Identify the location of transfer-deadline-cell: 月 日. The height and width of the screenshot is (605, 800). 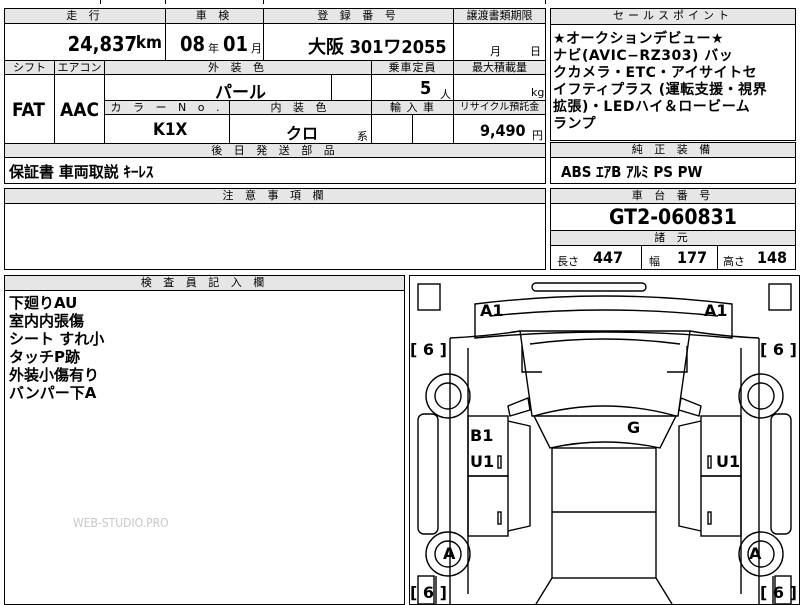
(499, 42).